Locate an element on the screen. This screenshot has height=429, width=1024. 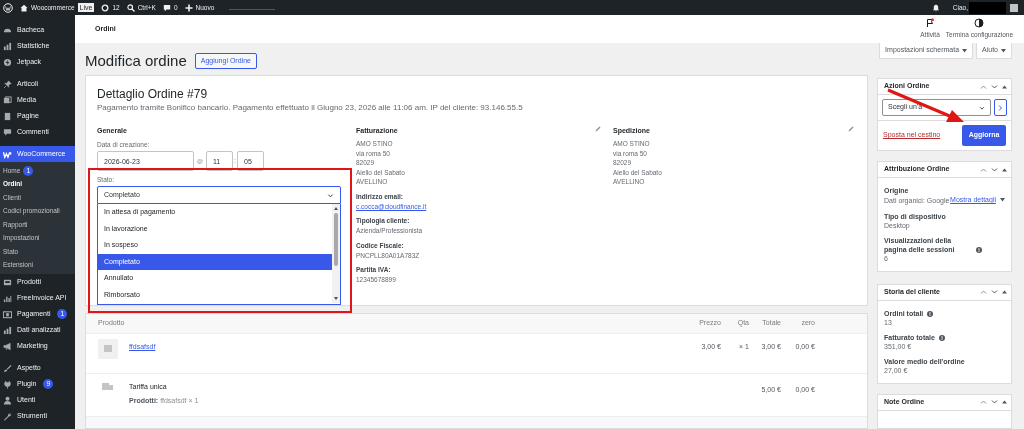
bell-icon is located at coordinates (935, 7).